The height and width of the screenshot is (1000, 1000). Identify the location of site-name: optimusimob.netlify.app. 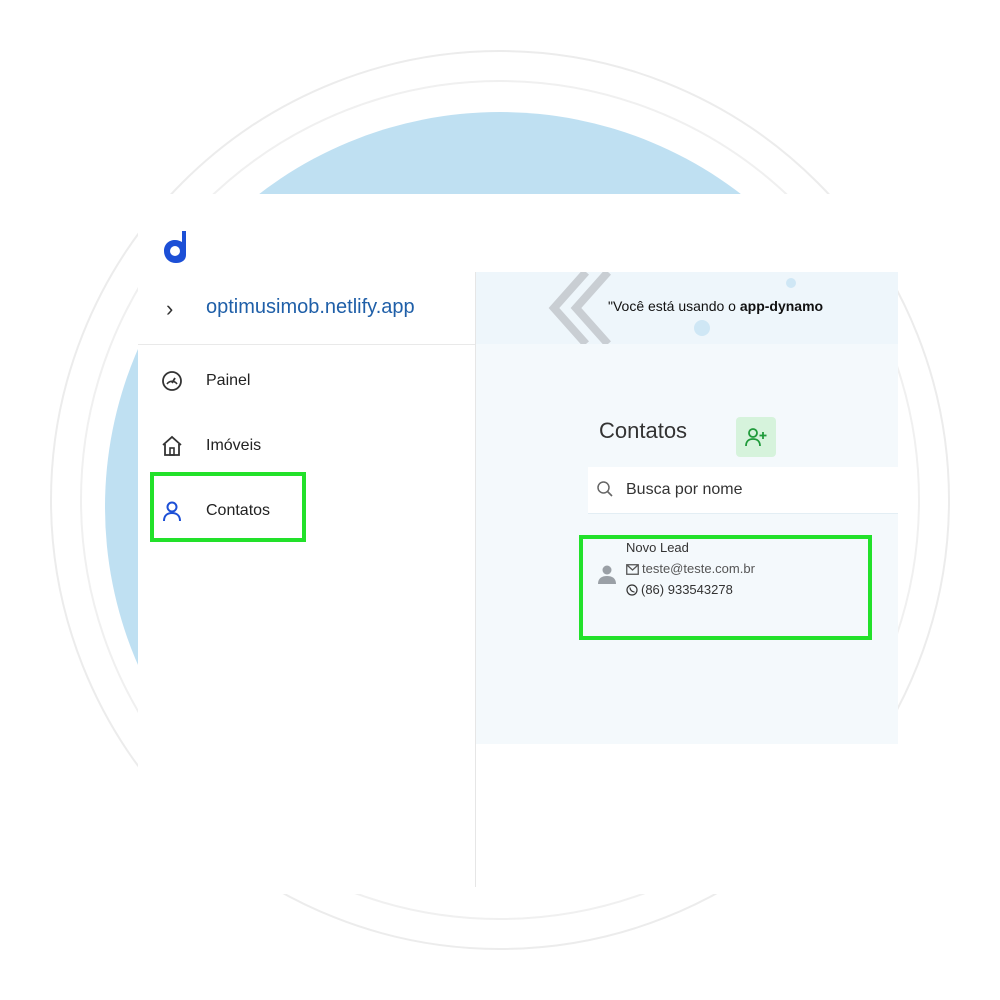
(310, 307).